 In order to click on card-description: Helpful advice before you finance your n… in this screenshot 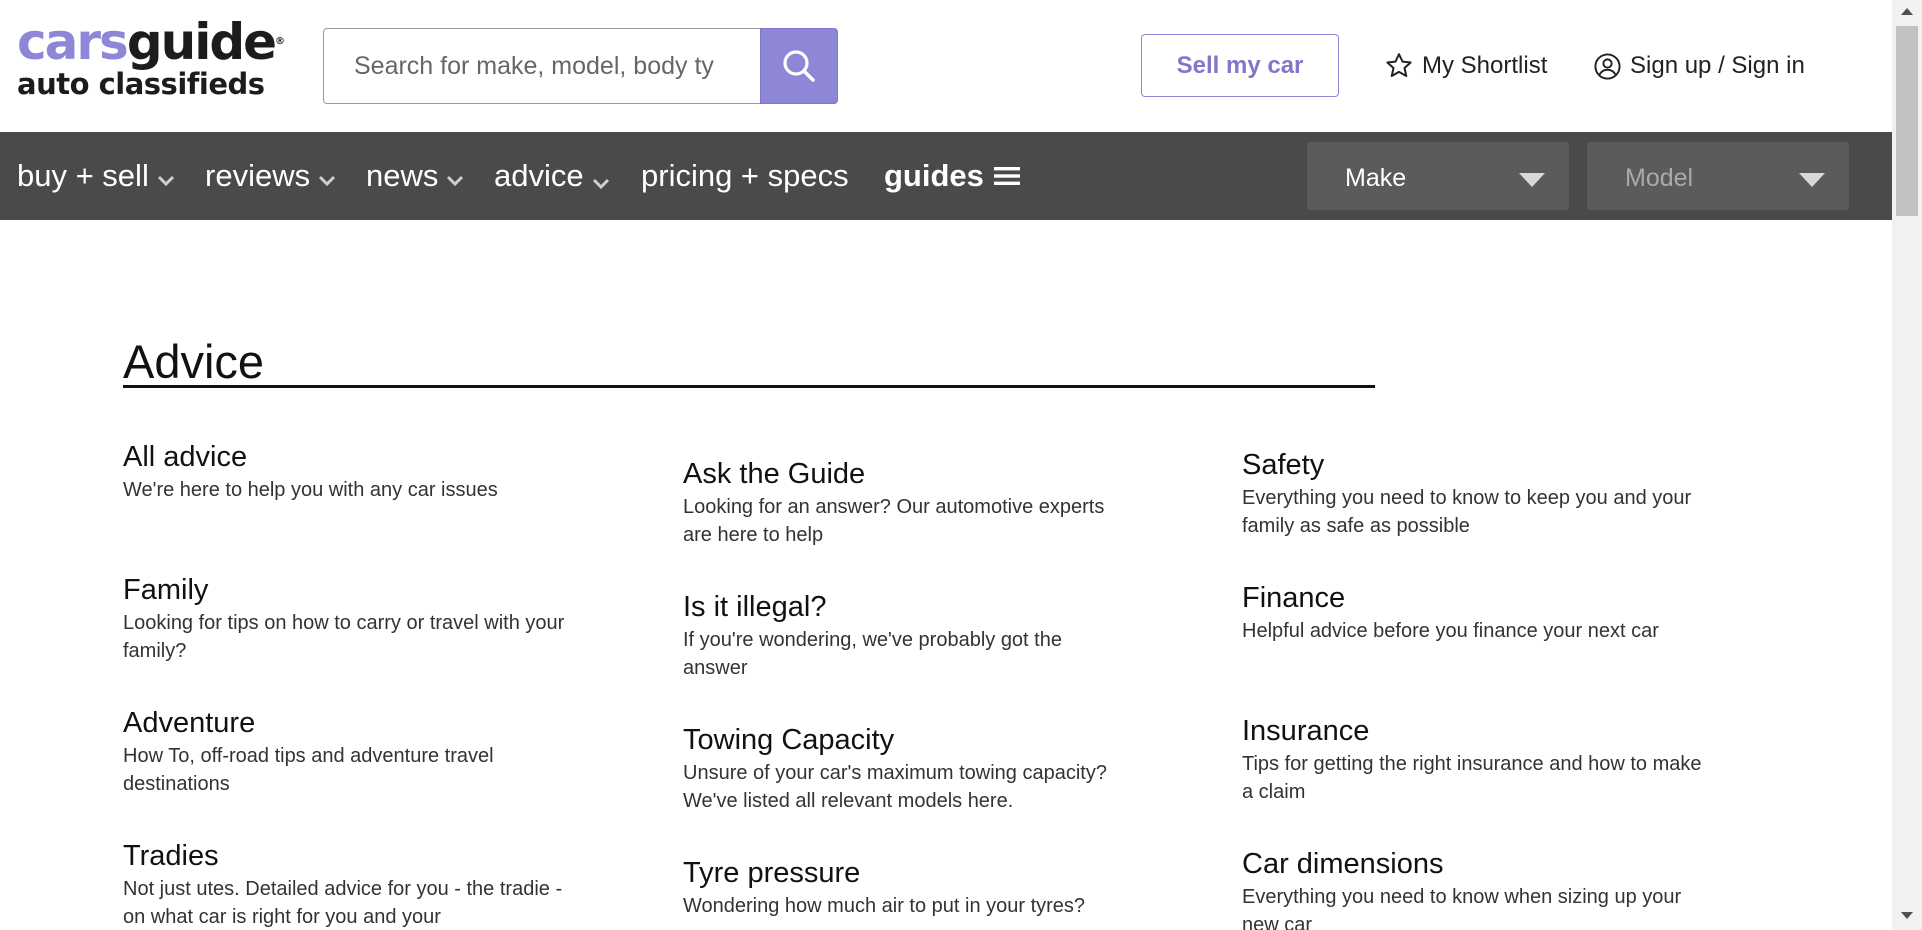, I will do `click(1450, 631)`.